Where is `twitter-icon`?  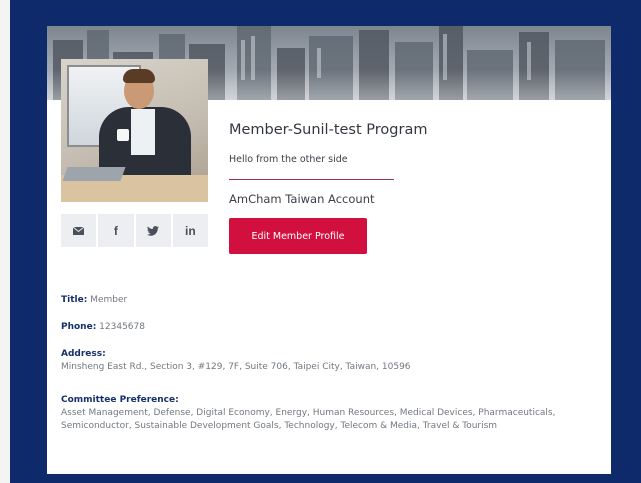
twitter-icon is located at coordinates (153, 230).